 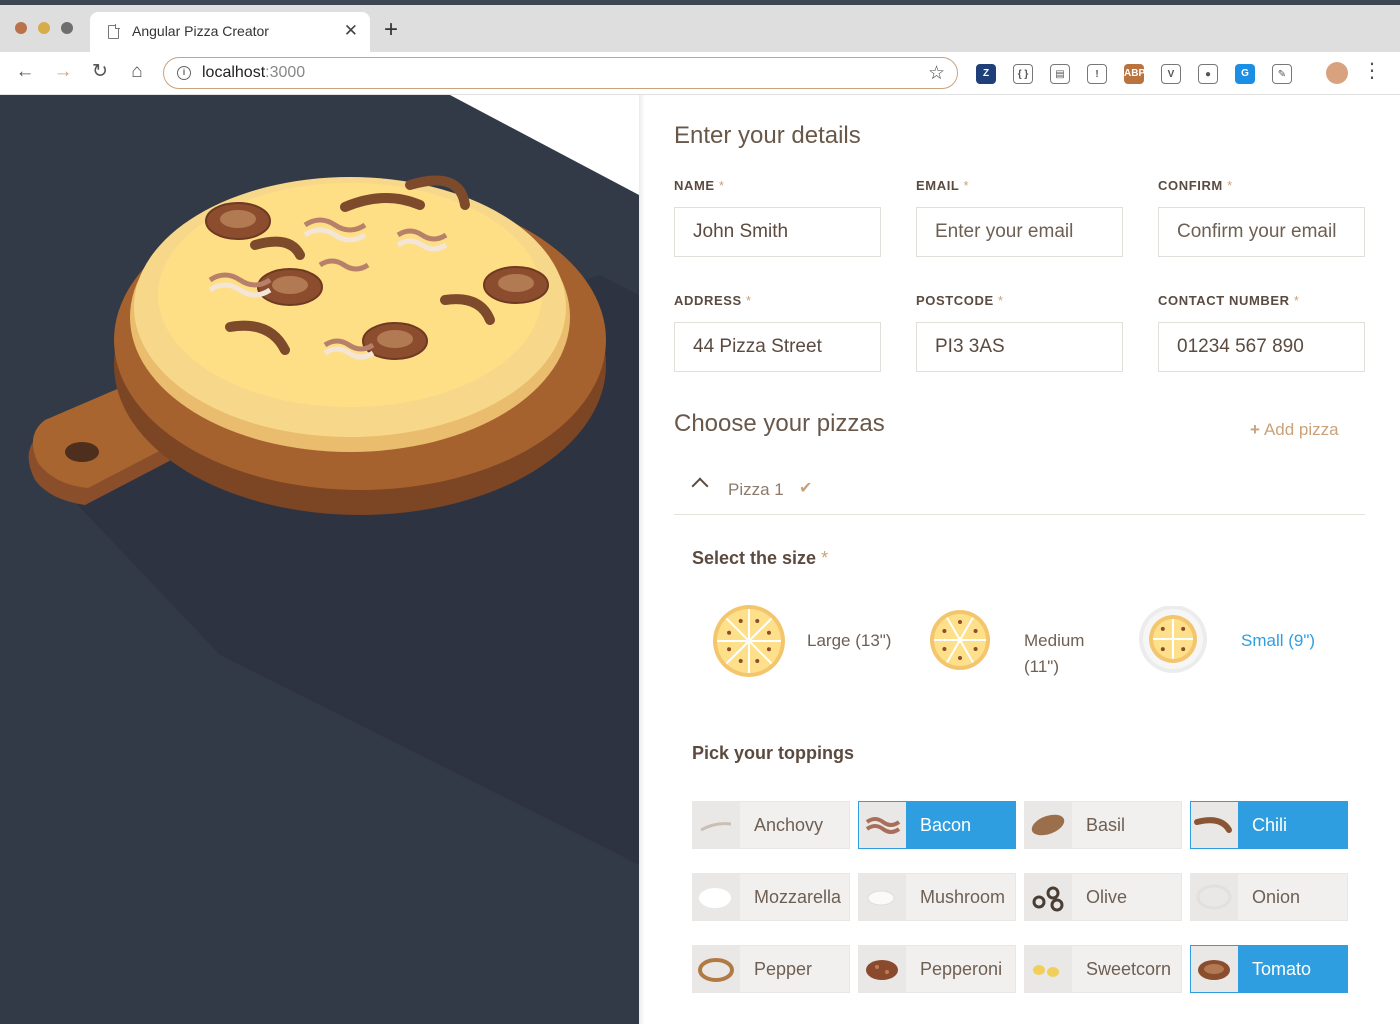 What do you see at coordinates (777, 347) in the screenshot?
I see `address-field` at bounding box center [777, 347].